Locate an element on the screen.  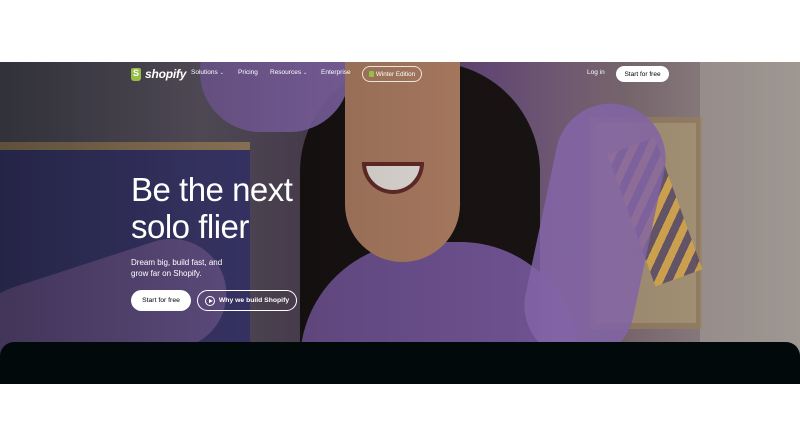
headline-line-2: solo flier is located at coordinates (190, 226).